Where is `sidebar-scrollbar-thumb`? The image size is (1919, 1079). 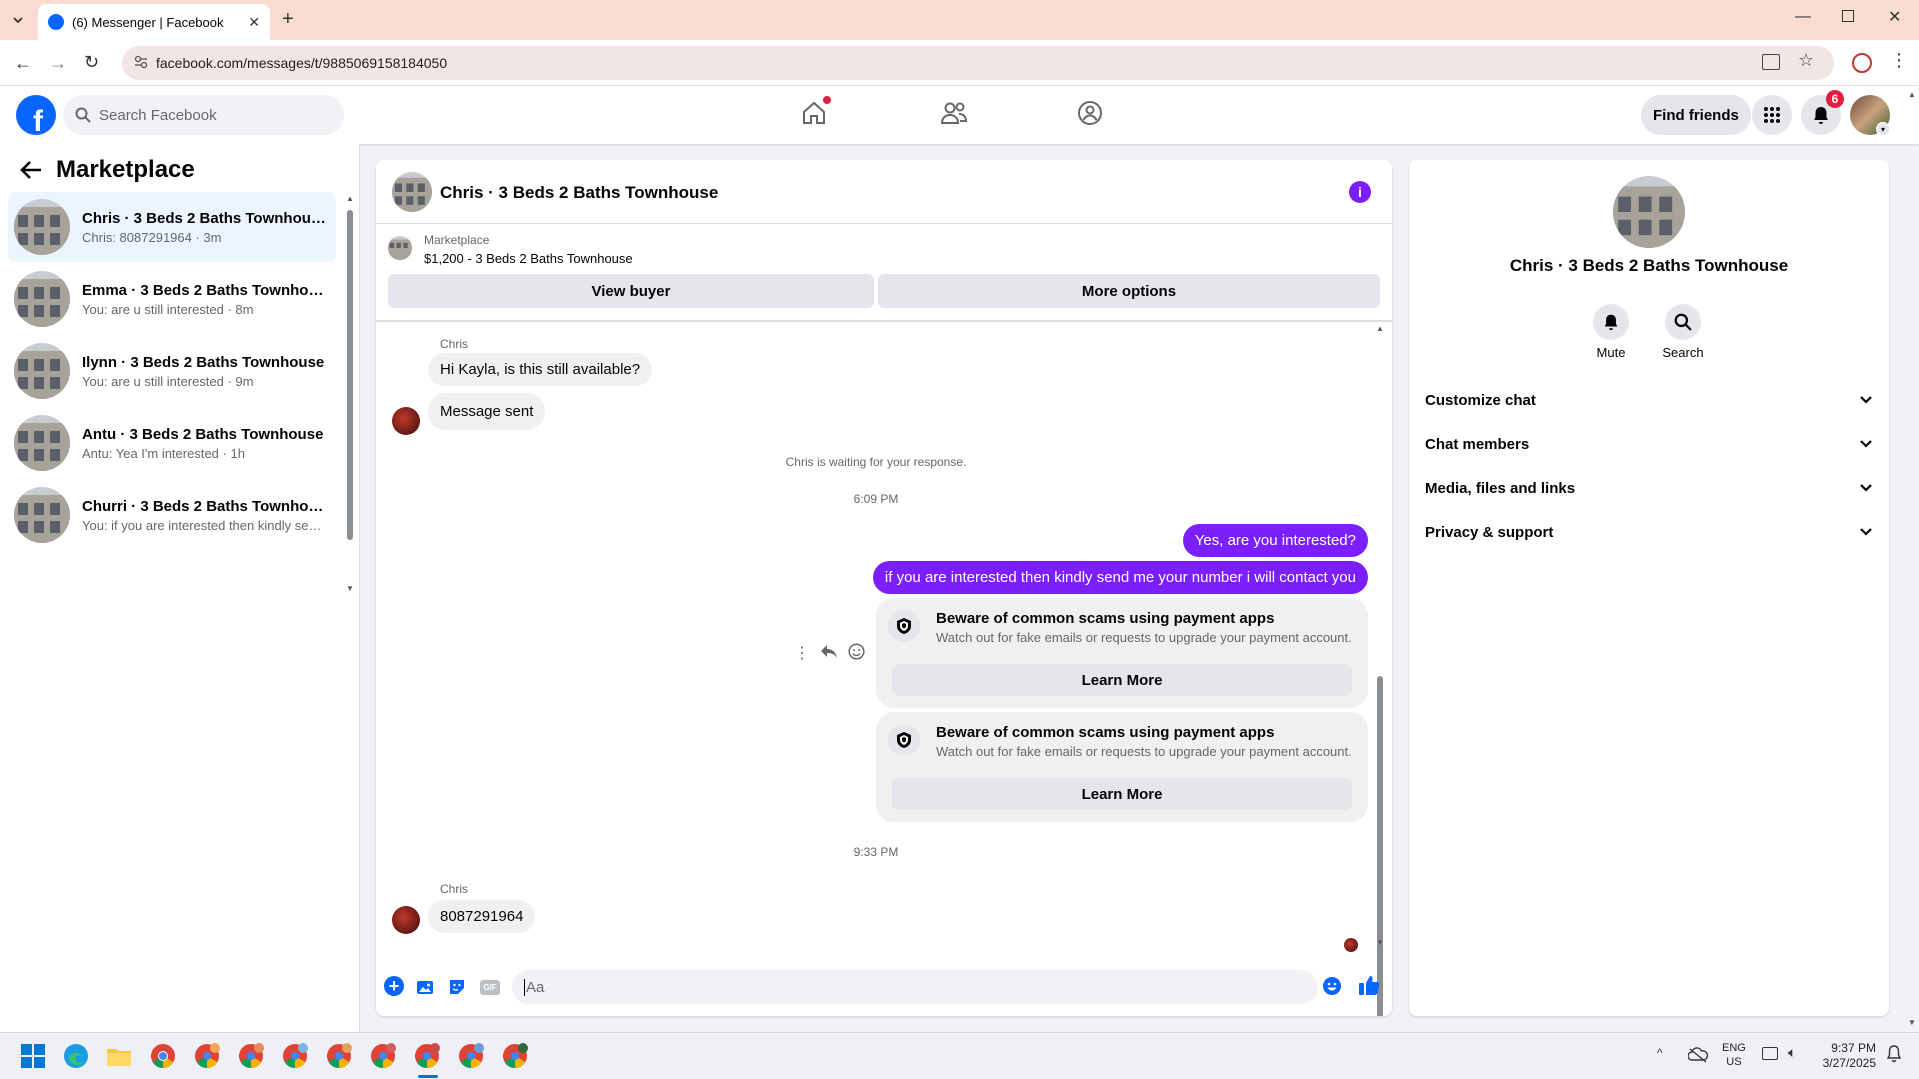 sidebar-scrollbar-thumb is located at coordinates (350, 375).